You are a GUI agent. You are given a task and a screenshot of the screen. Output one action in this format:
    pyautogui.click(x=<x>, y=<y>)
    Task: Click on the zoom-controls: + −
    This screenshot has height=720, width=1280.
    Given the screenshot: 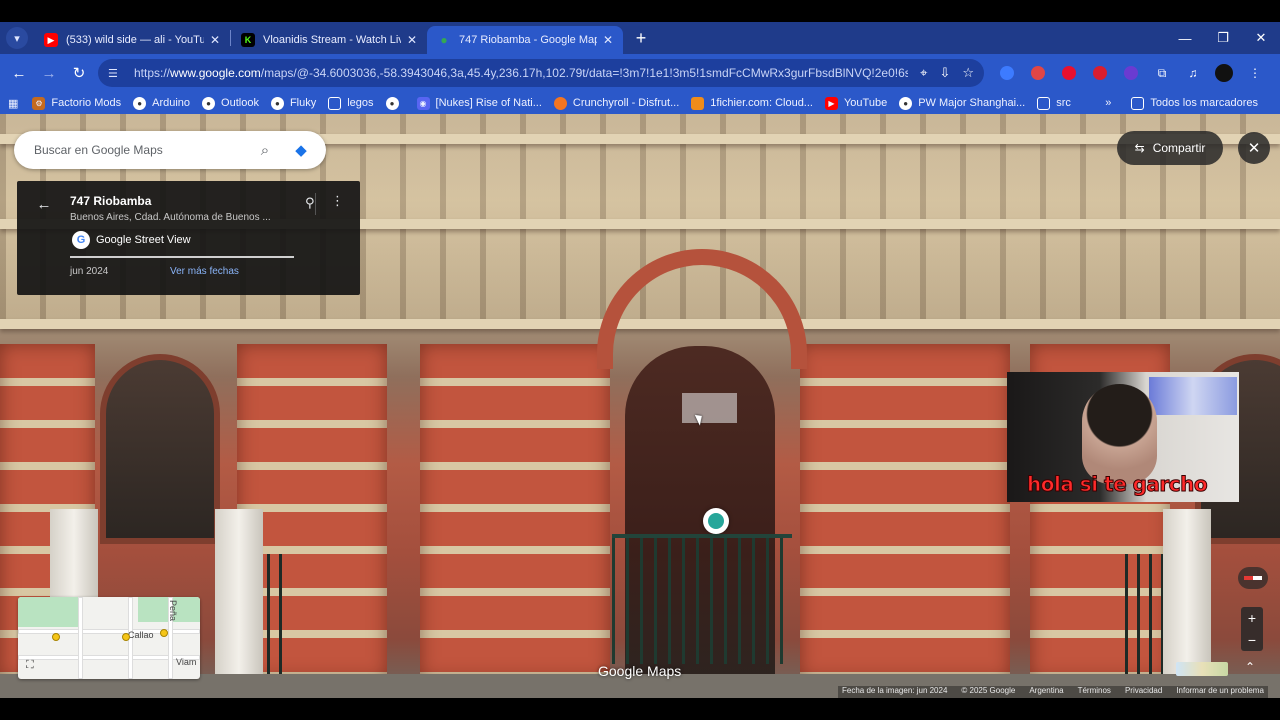 What is the action you would take?
    pyautogui.click(x=1252, y=629)
    